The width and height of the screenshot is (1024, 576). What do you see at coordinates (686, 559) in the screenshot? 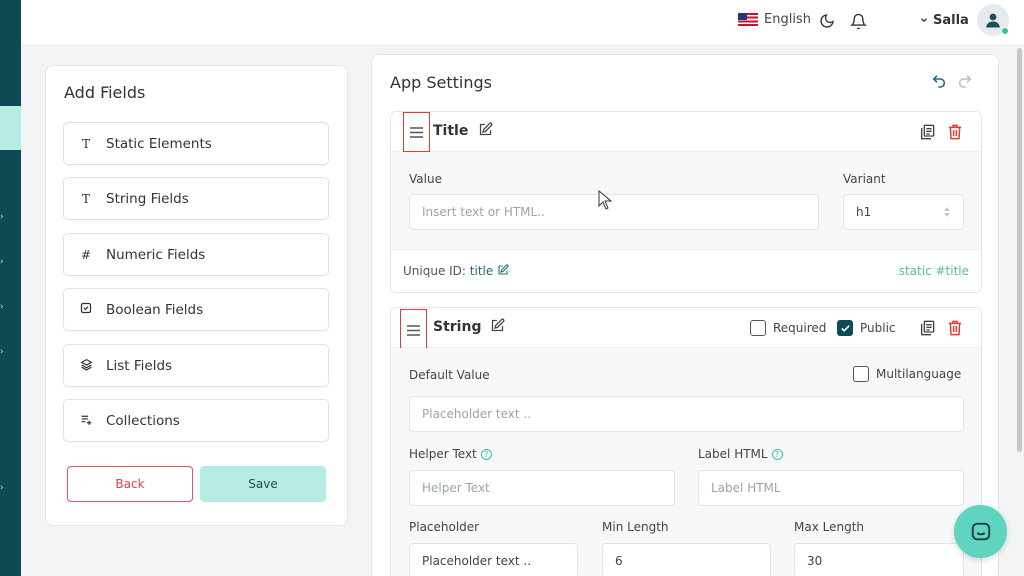
I see `min-length-input: 6` at bounding box center [686, 559].